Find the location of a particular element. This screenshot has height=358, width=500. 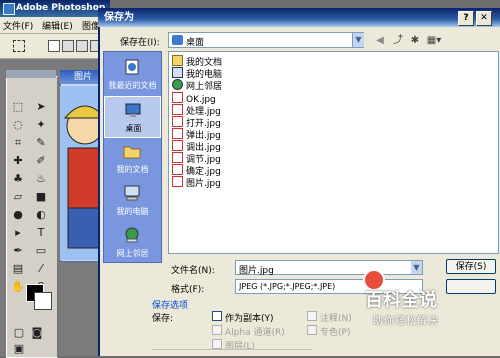

places-bar: 我最近的文档 桌面 我的文档 我的电脑 网上邻居 is located at coordinates (132, 157).